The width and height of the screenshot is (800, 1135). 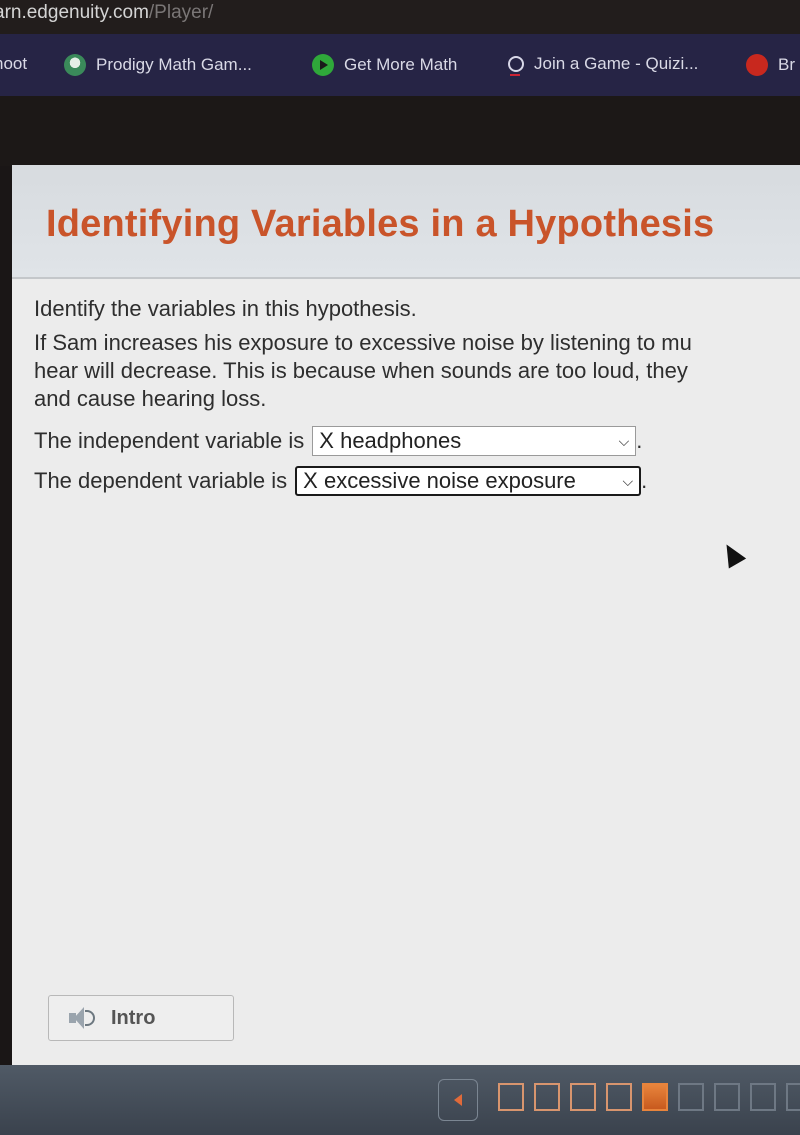 I want to click on brainpop-icon, so click(x=757, y=65).